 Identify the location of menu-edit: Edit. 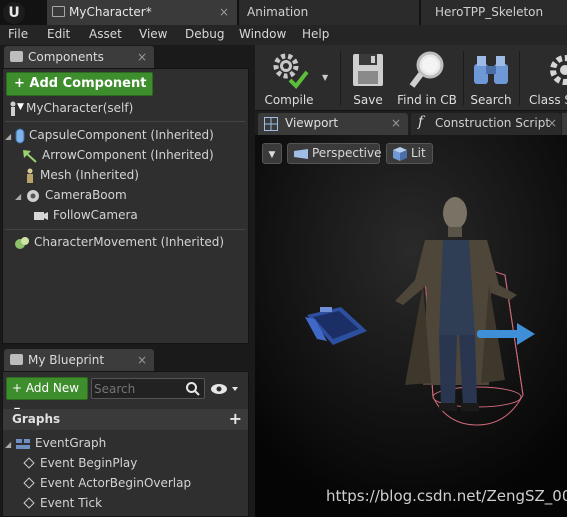
(58, 34).